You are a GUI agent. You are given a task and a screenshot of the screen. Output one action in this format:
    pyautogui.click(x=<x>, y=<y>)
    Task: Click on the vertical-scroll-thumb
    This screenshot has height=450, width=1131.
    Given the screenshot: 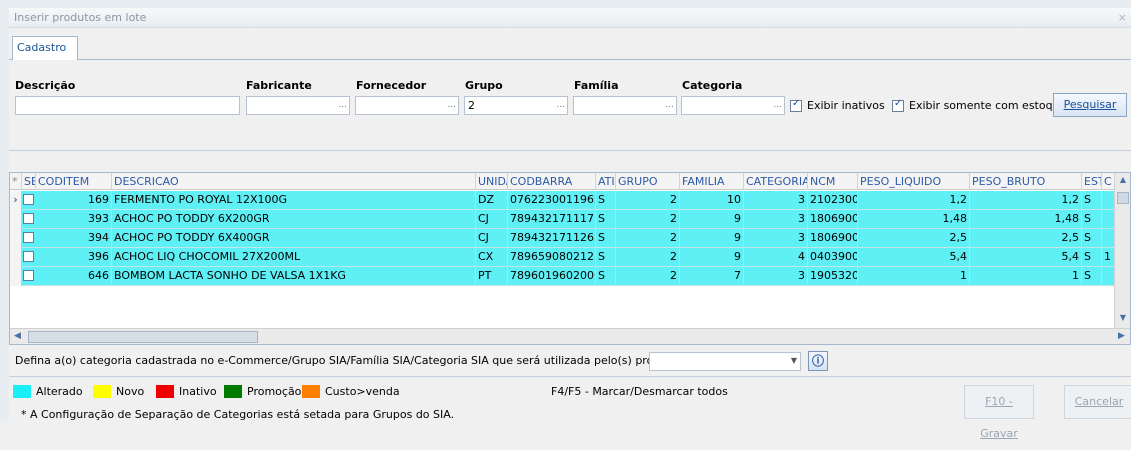 What is the action you would take?
    pyautogui.click(x=1123, y=198)
    